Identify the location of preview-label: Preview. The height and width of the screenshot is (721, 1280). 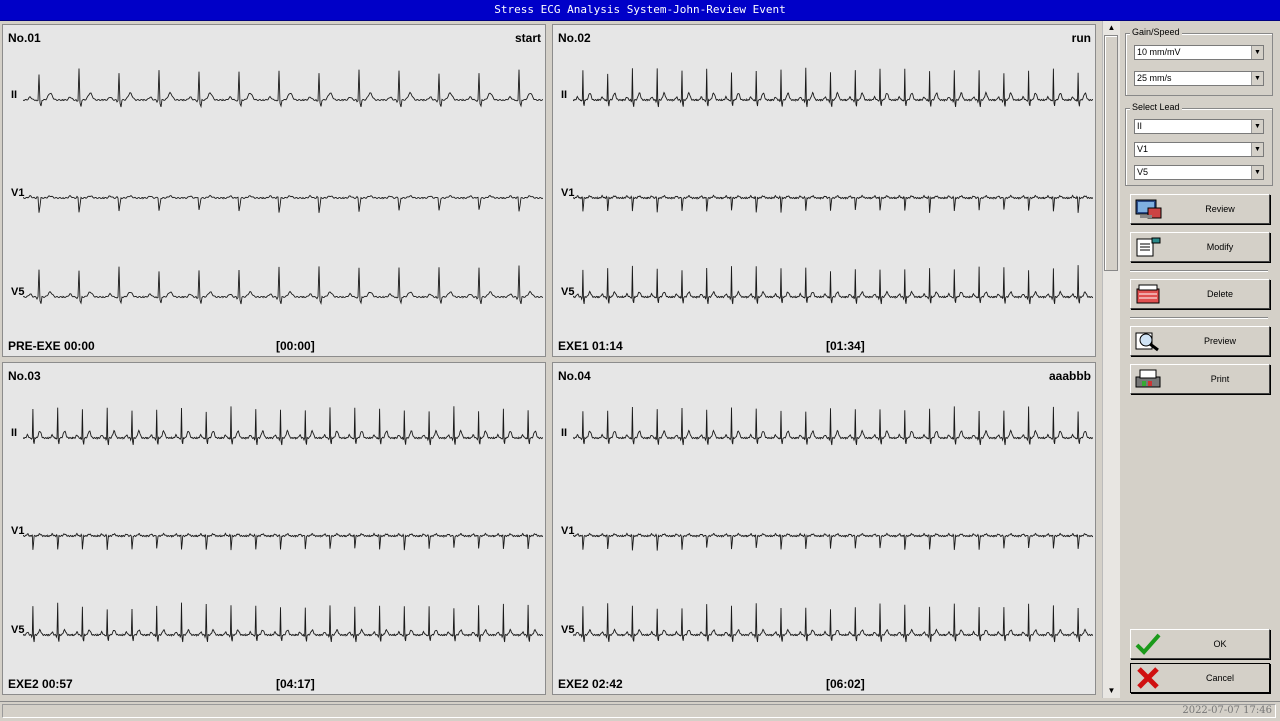
(1219, 341).